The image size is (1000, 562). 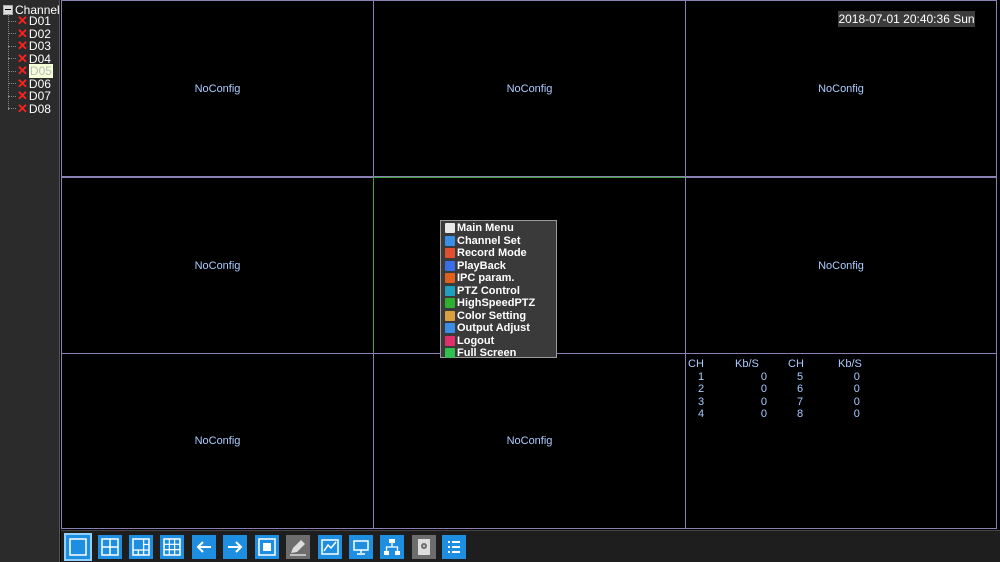 I want to click on channel-label: D08, so click(x=39, y=108).